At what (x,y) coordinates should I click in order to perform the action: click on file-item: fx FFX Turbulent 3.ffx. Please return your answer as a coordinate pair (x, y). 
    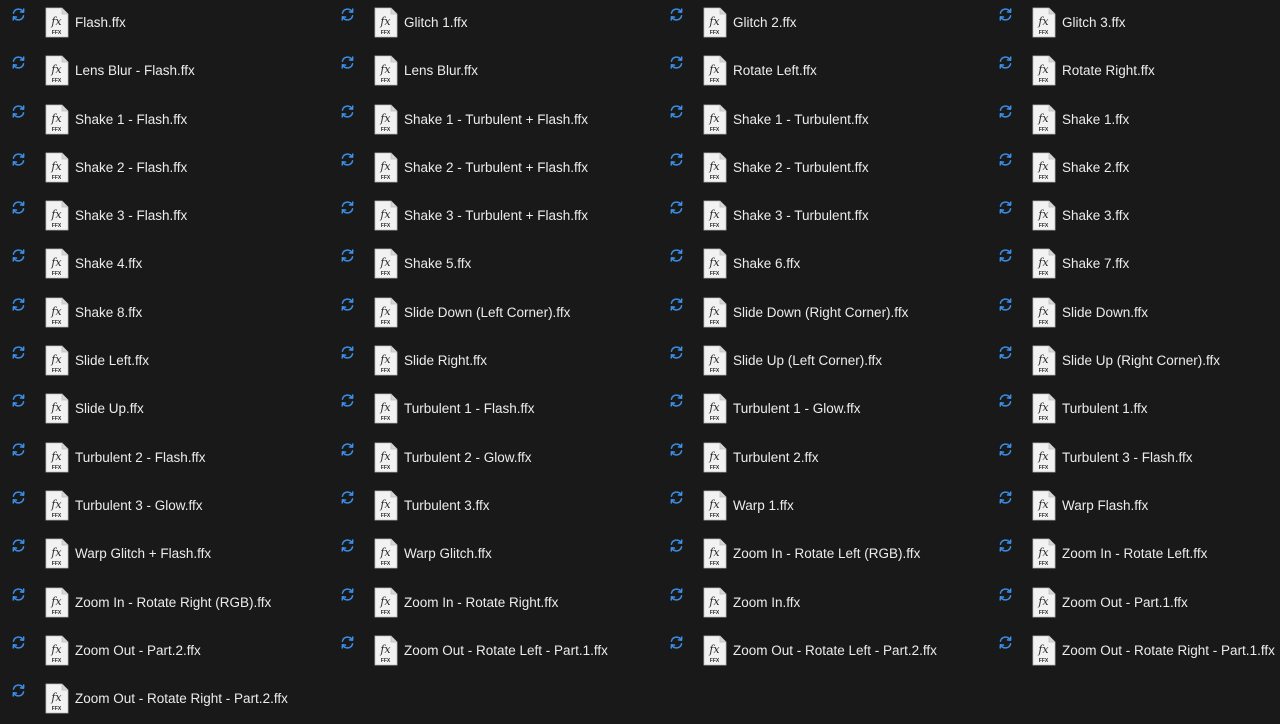
    Looking at the image, I should click on (493, 507).